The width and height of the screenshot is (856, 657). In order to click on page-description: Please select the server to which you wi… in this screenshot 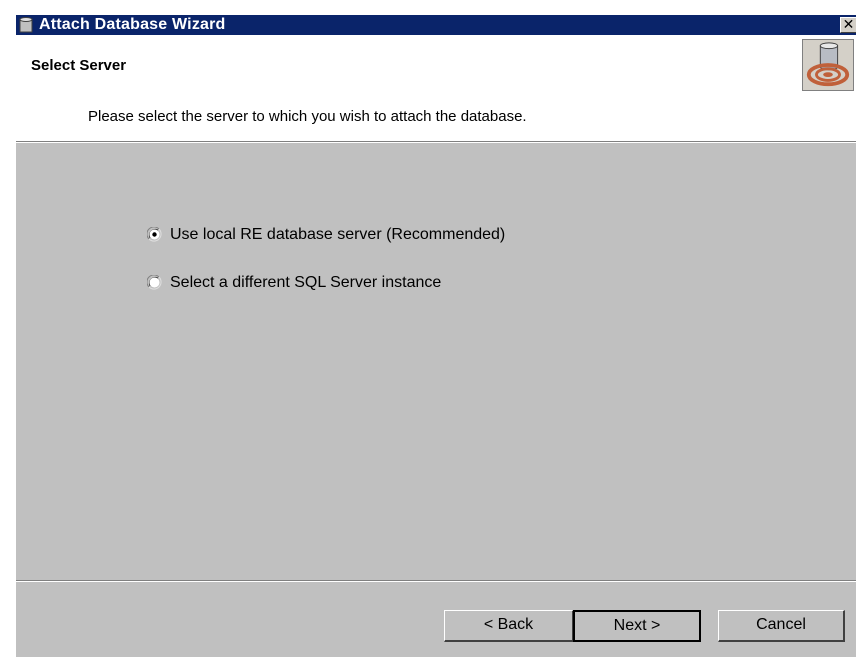, I will do `click(307, 116)`.